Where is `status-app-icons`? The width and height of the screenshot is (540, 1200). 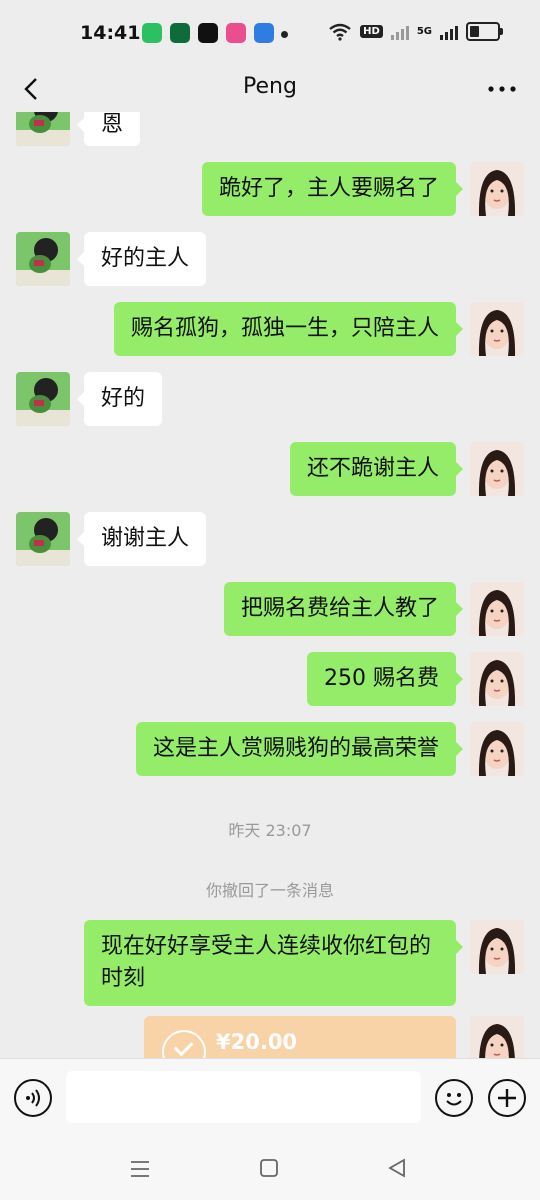
status-app-icons is located at coordinates (208, 33).